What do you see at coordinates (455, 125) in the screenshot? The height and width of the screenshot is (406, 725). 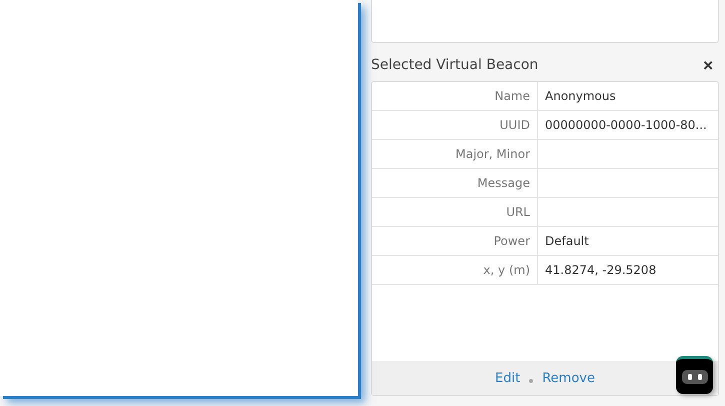 I see `field-label: UUID` at bounding box center [455, 125].